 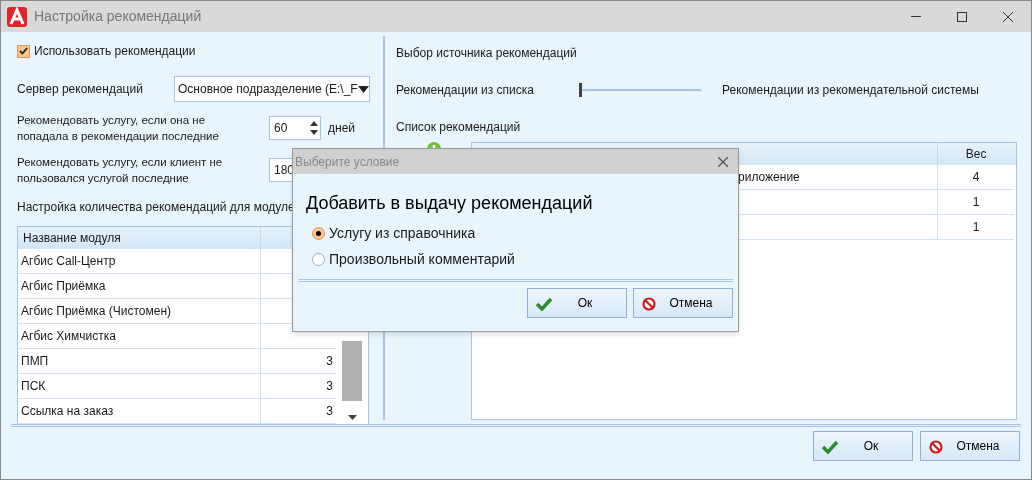 I want to click on table-cell: ПСК, so click(x=139, y=386).